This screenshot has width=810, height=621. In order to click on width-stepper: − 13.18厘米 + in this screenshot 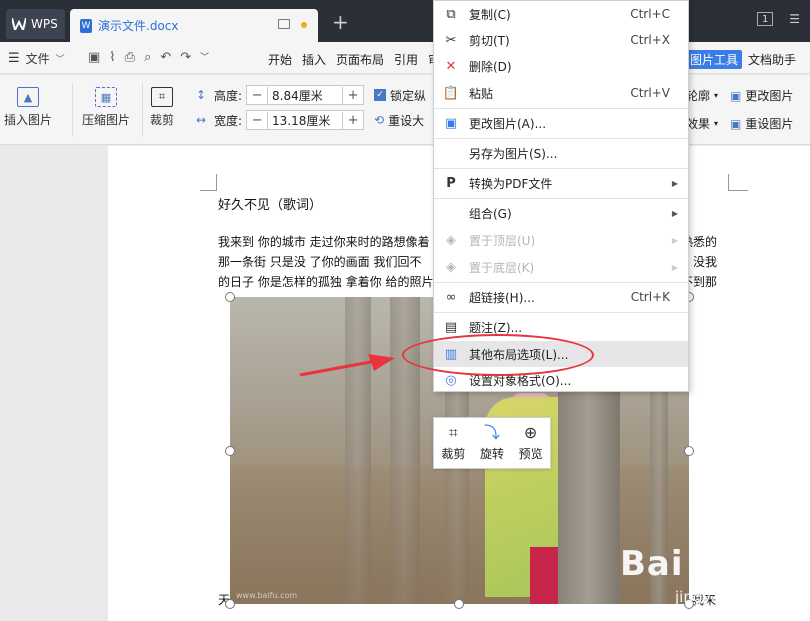, I will do `click(305, 120)`.